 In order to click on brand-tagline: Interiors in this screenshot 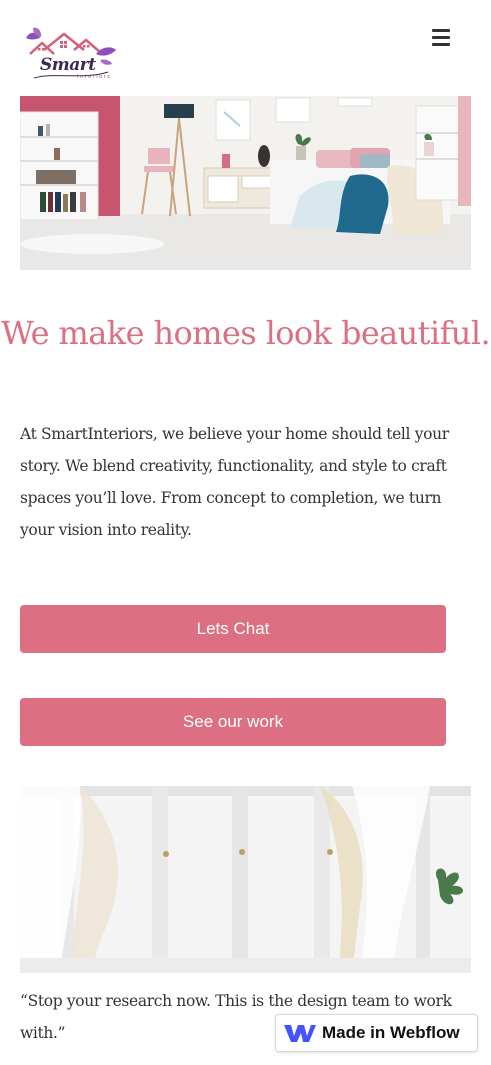, I will do `click(94, 77)`.